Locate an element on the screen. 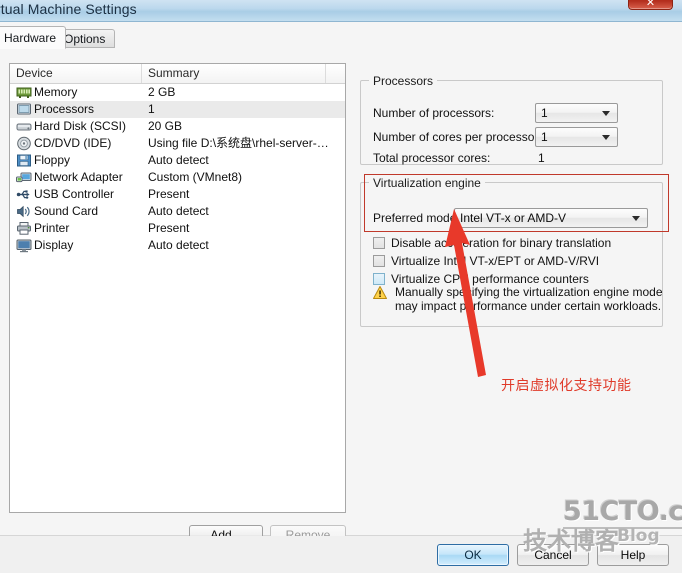 This screenshot has width=682, height=573. device-name: USB Controller is located at coordinates (74, 194).